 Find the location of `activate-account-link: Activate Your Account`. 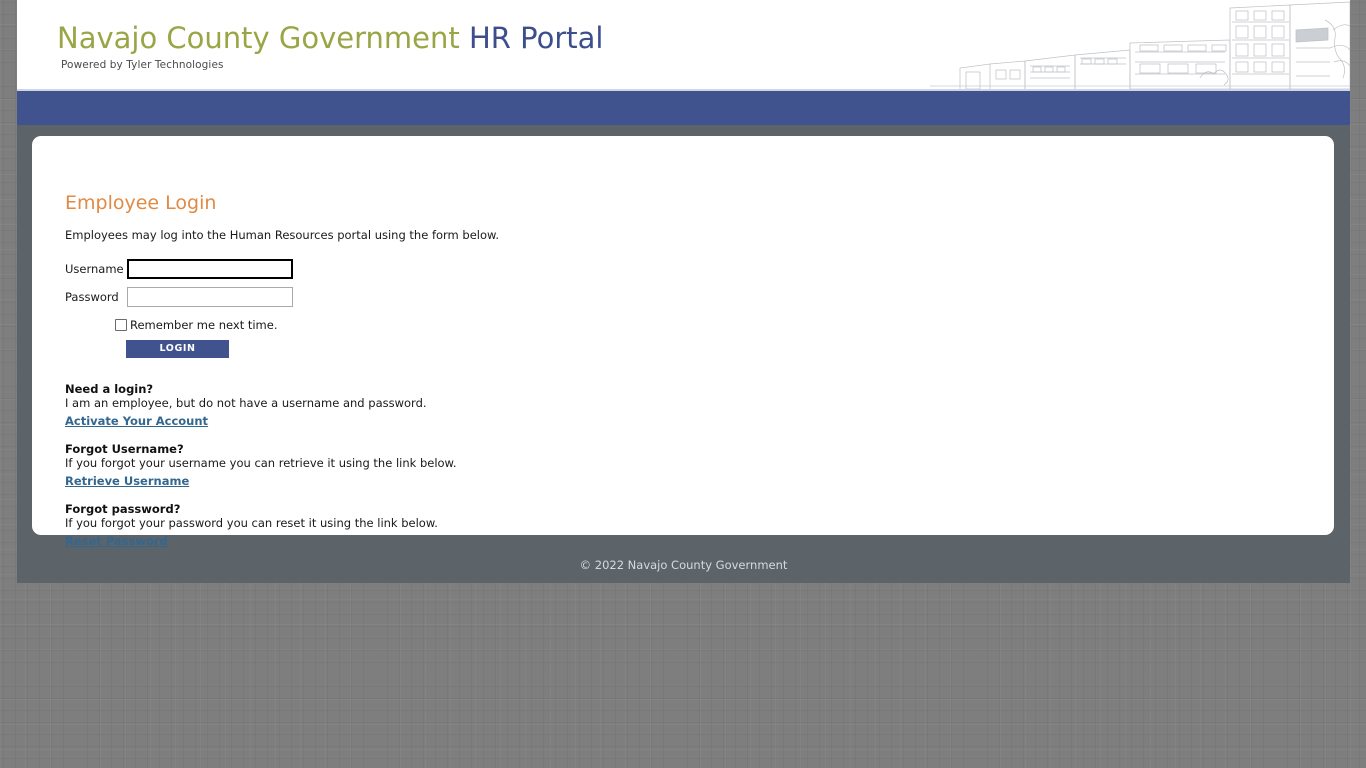

activate-account-link: Activate Your Account is located at coordinates (136, 421).